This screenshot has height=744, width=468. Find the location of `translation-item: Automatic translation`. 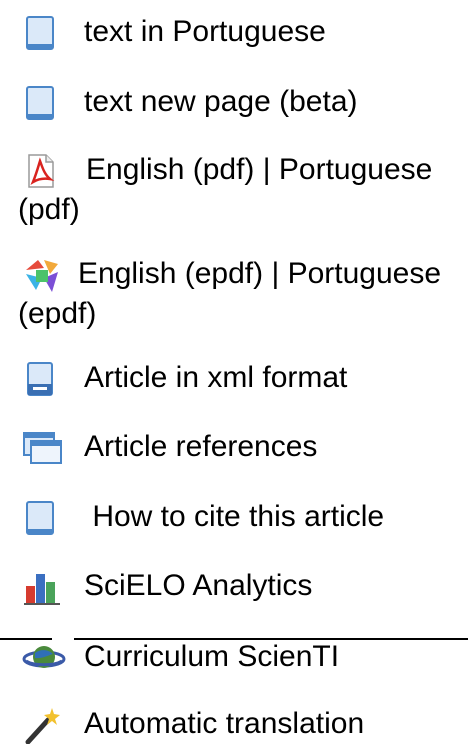

translation-item: Automatic translation is located at coordinates (241, 724).